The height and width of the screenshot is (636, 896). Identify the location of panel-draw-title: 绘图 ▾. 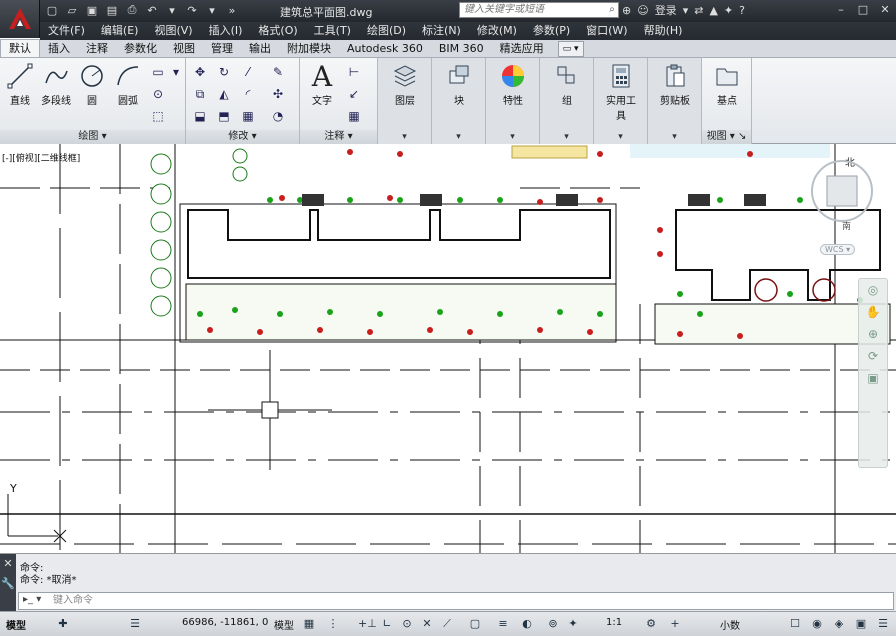
(92, 137).